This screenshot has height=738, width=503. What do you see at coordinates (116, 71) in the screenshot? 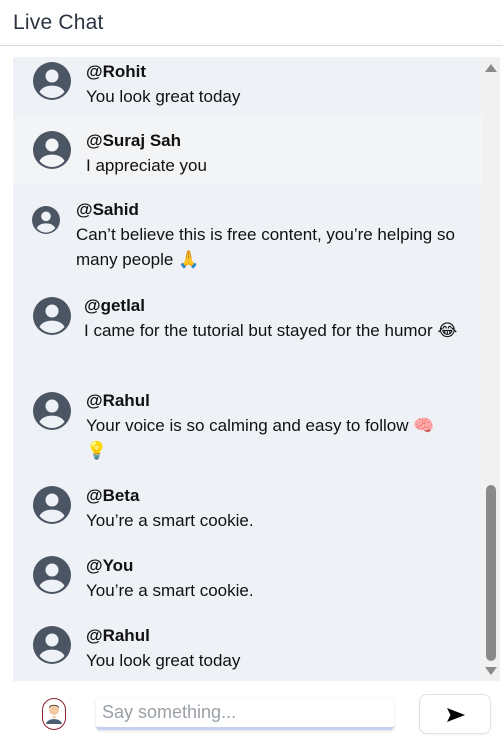
I see `message-username: @Rohit` at bounding box center [116, 71].